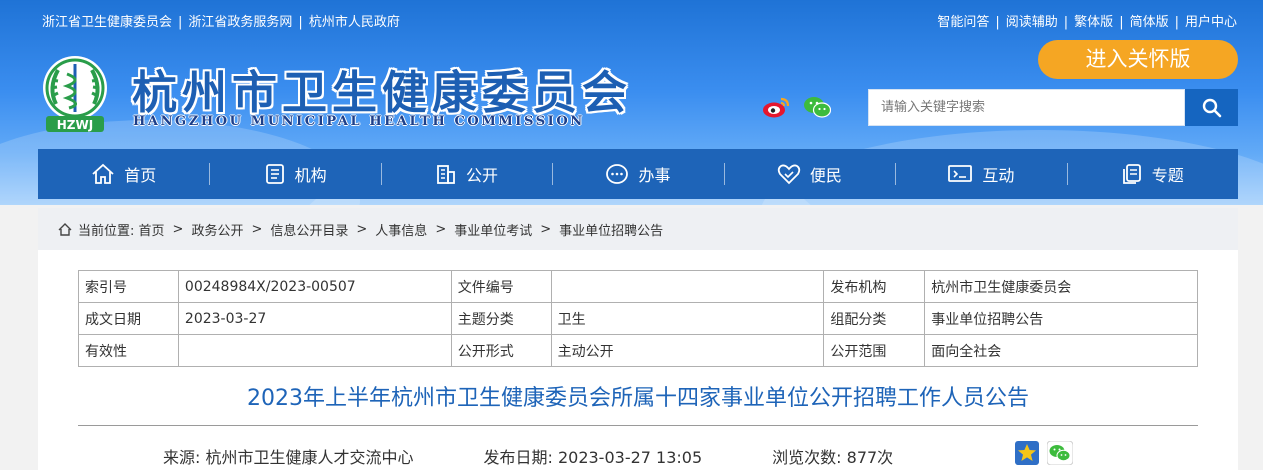 The image size is (1263, 470). Describe the element at coordinates (960, 173) in the screenshot. I see `message-board-icon` at that location.